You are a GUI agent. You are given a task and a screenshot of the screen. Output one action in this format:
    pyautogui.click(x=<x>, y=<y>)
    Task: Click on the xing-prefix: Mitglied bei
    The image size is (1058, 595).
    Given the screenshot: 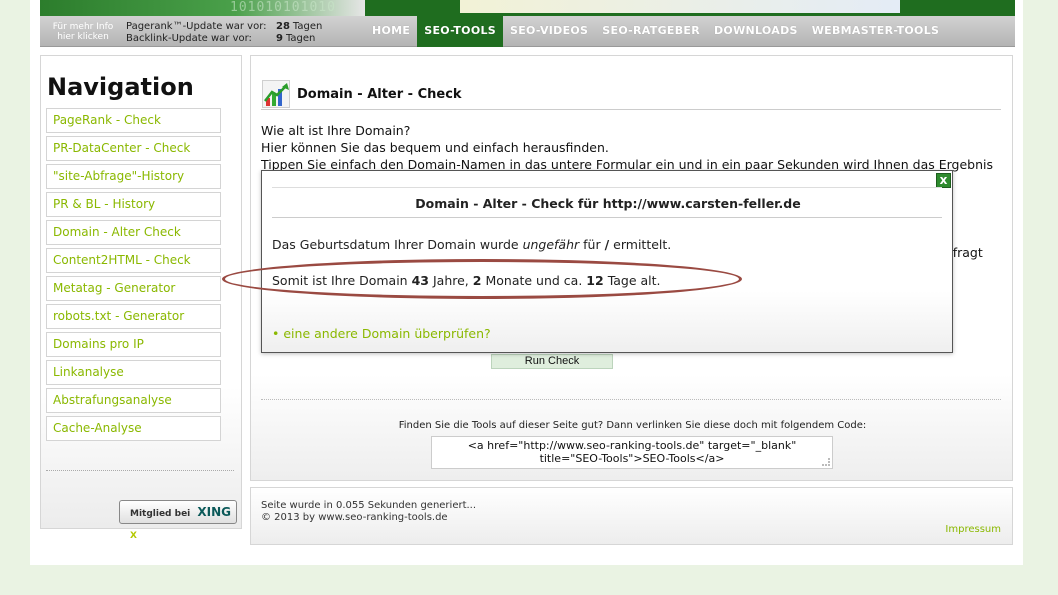 What is the action you would take?
    pyautogui.click(x=160, y=514)
    